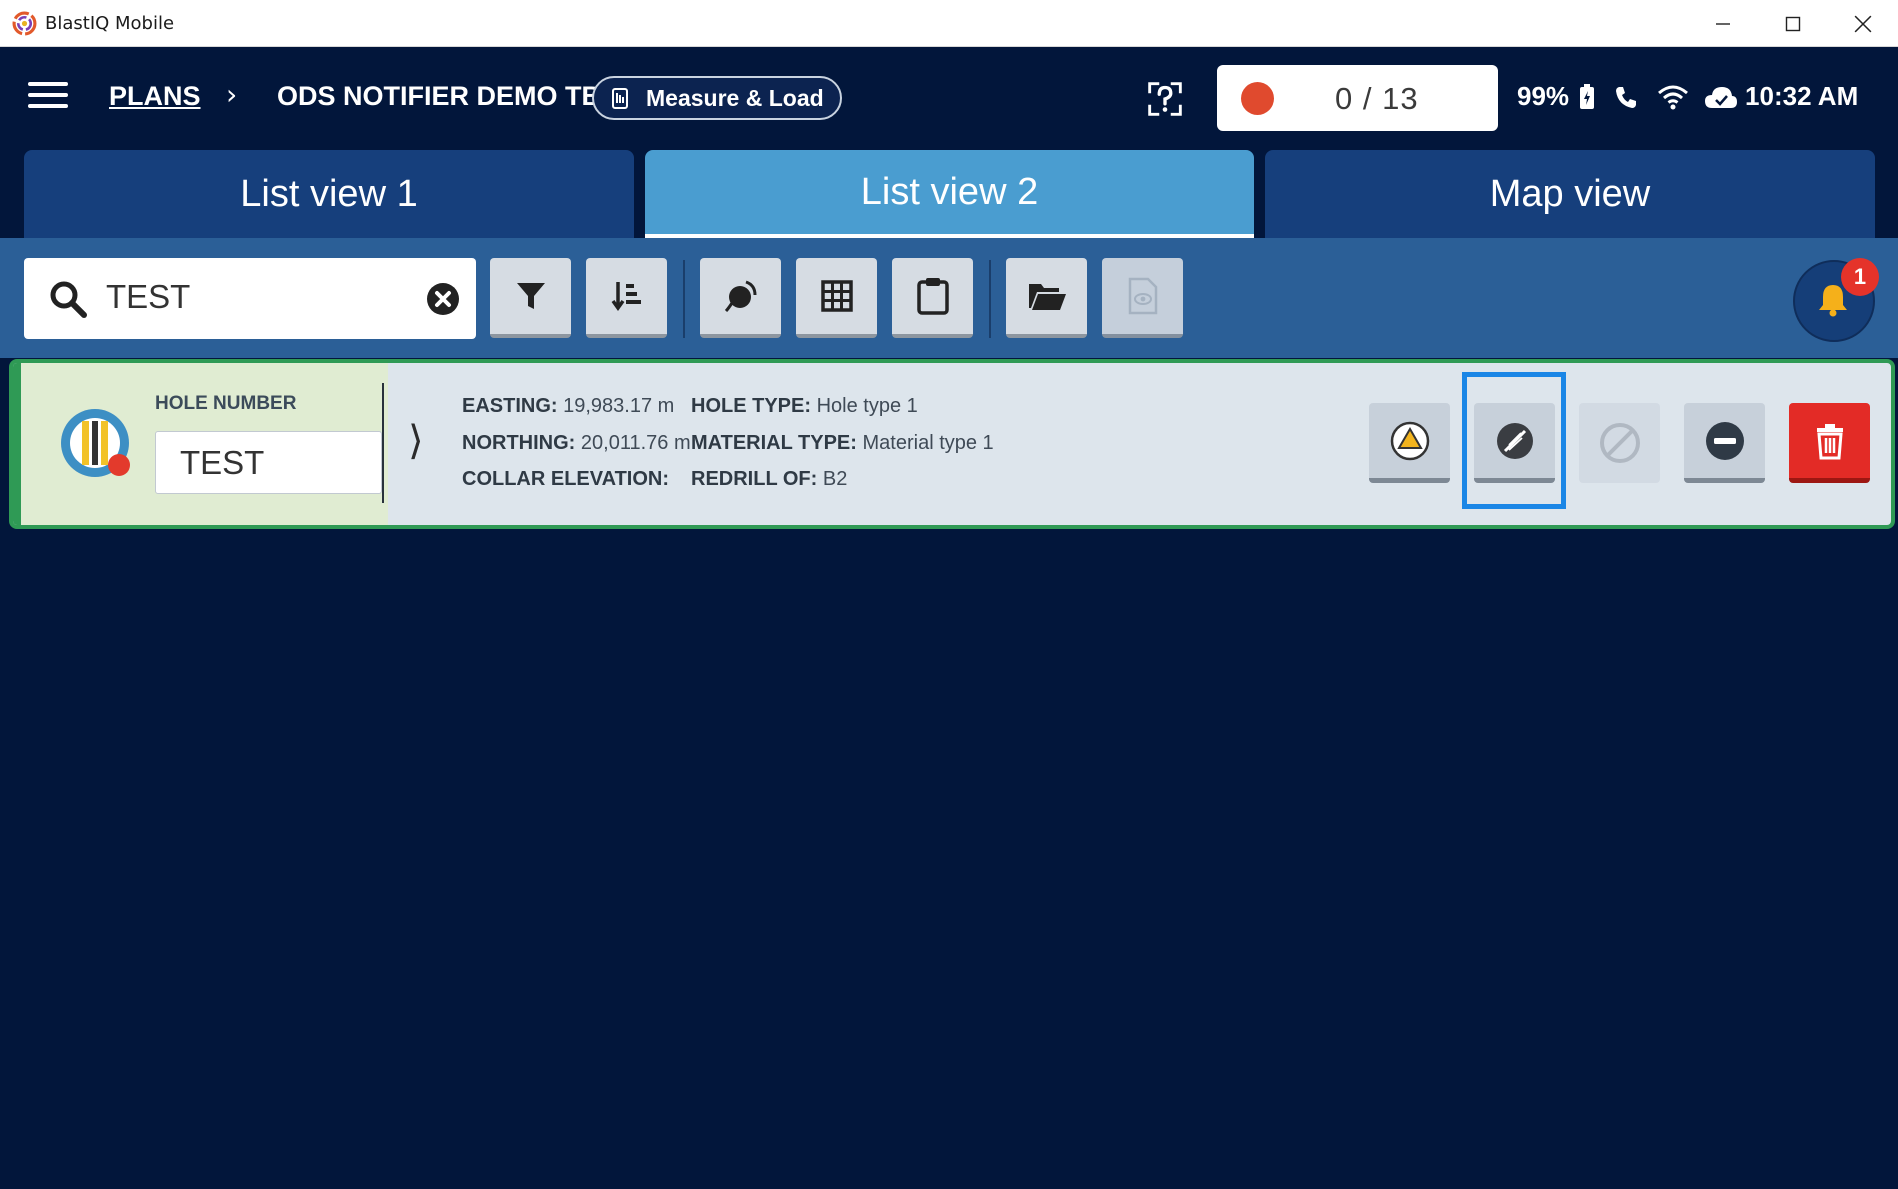  I want to click on status-bar: 99% 10:32 AM, so click(1687, 96).